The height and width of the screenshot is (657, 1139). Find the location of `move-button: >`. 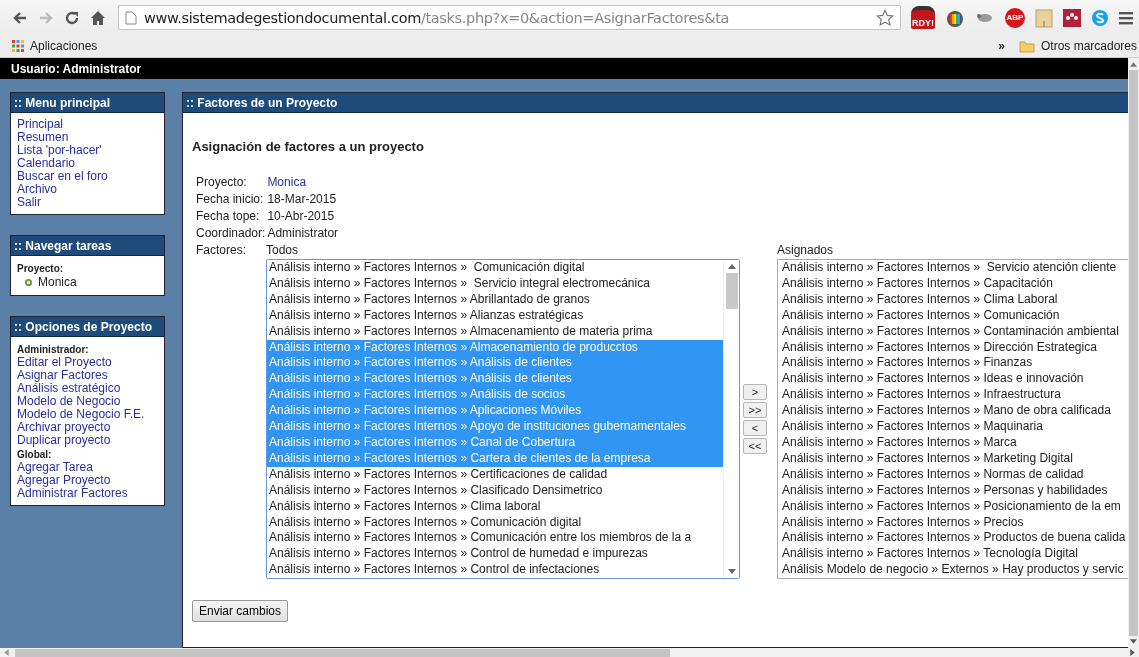

move-button: > is located at coordinates (755, 392).